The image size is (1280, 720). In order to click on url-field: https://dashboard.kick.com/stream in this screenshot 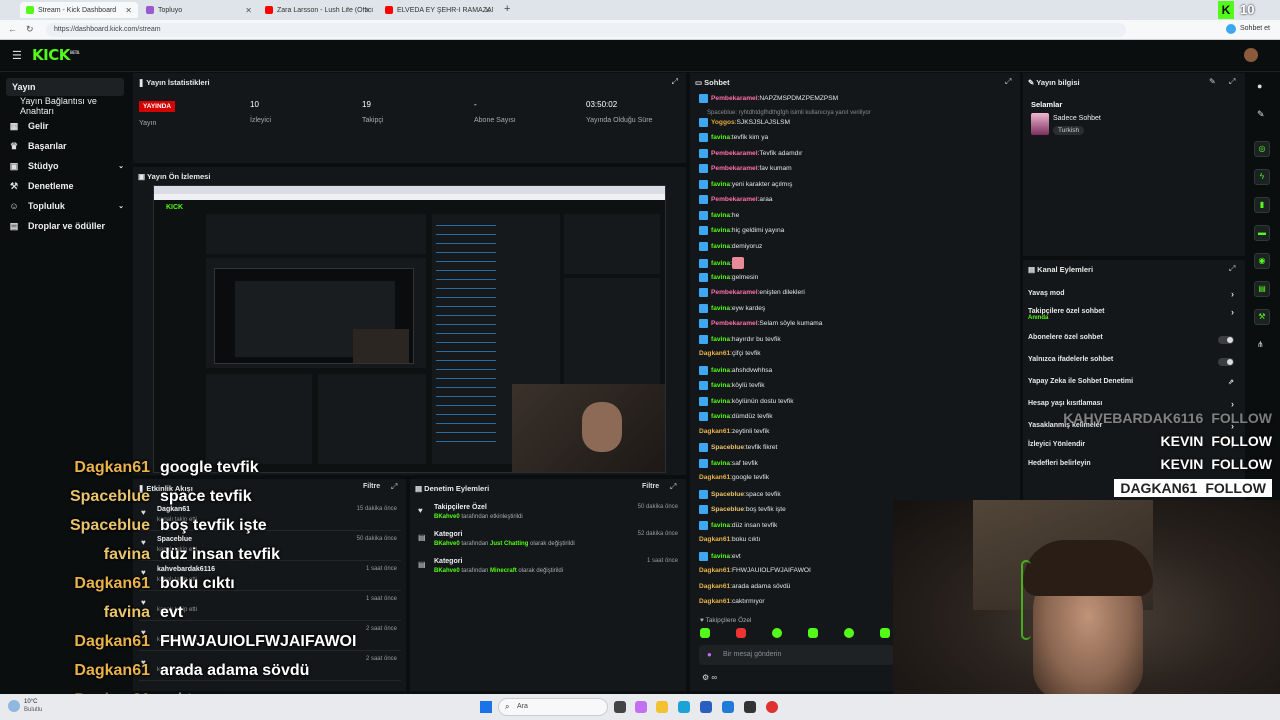, I will do `click(586, 30)`.